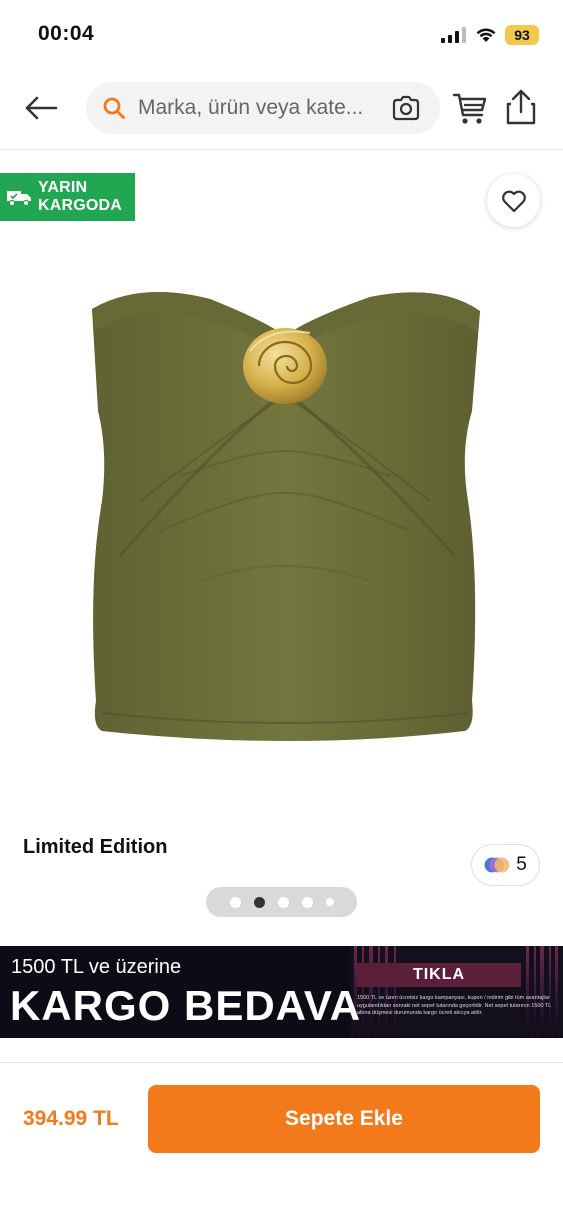 The width and height of the screenshot is (563, 1219). I want to click on heart-icon, so click(513, 201).